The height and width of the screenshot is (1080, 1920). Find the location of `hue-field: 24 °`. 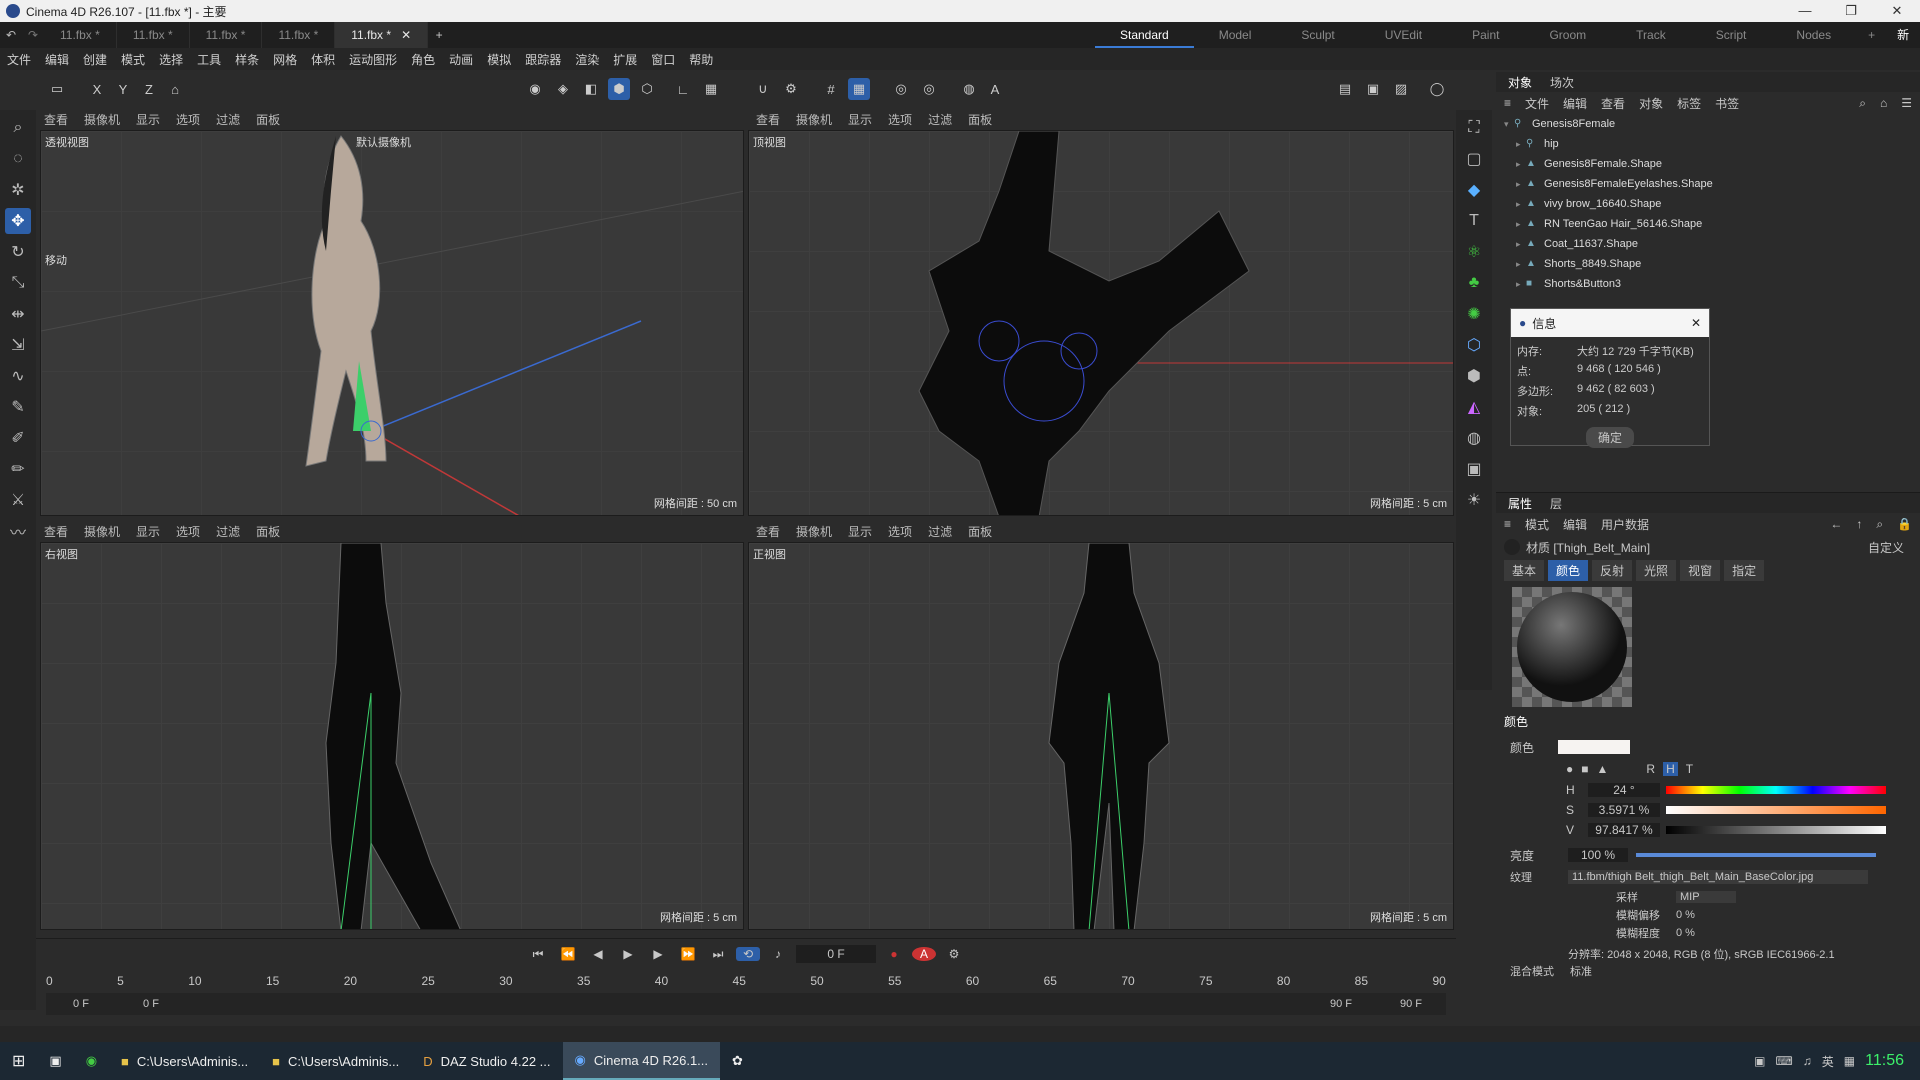

hue-field: 24 ° is located at coordinates (1624, 790).